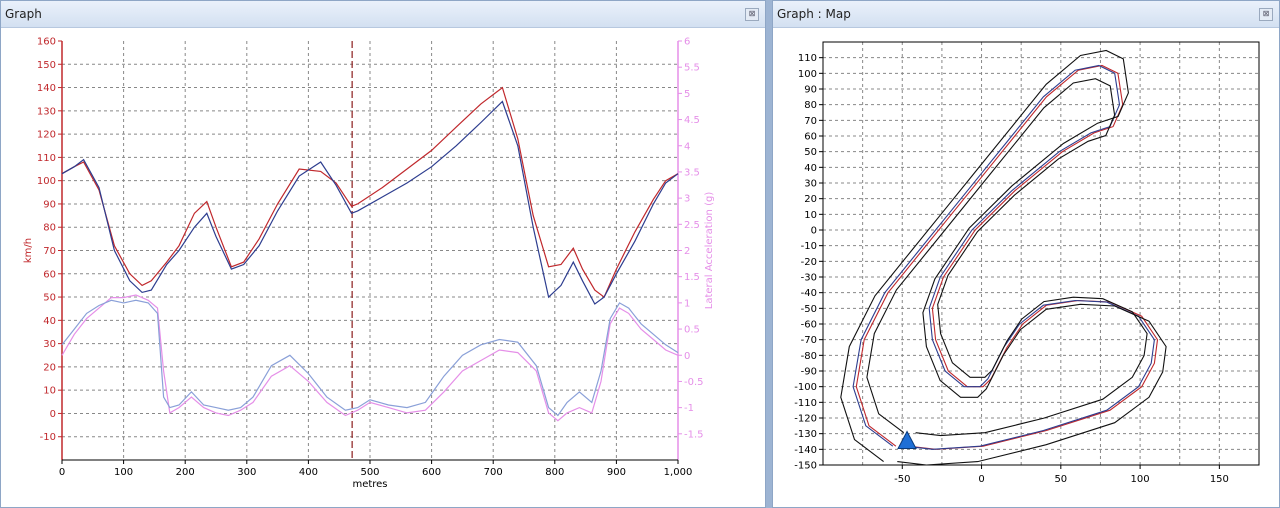 This screenshot has height=508, width=1280. I want to click on map-close-button: ⊠, so click(1266, 14).